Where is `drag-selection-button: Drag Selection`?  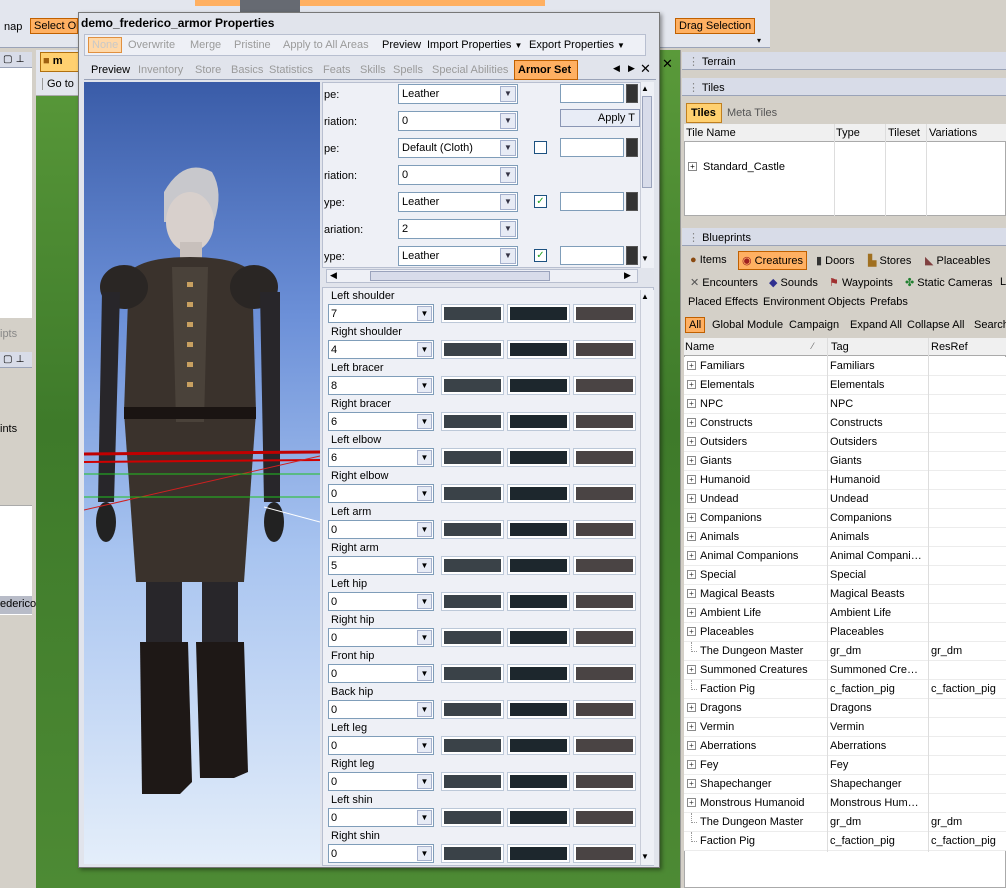 drag-selection-button: Drag Selection is located at coordinates (715, 26).